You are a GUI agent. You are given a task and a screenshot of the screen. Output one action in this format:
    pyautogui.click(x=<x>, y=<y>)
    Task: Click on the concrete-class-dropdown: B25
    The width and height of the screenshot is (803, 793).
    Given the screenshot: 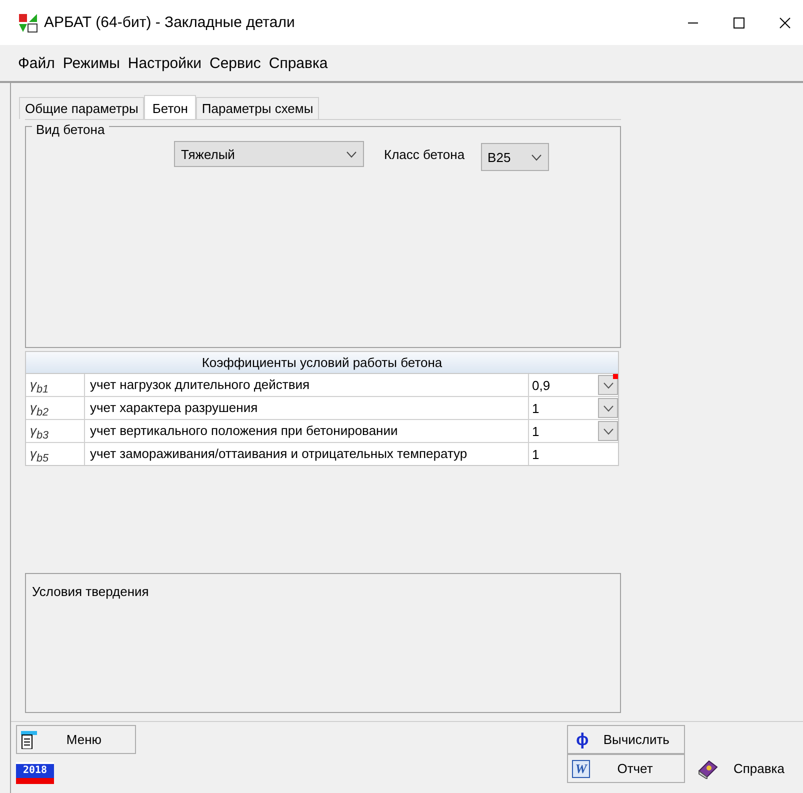 What is the action you would take?
    pyautogui.click(x=514, y=157)
    